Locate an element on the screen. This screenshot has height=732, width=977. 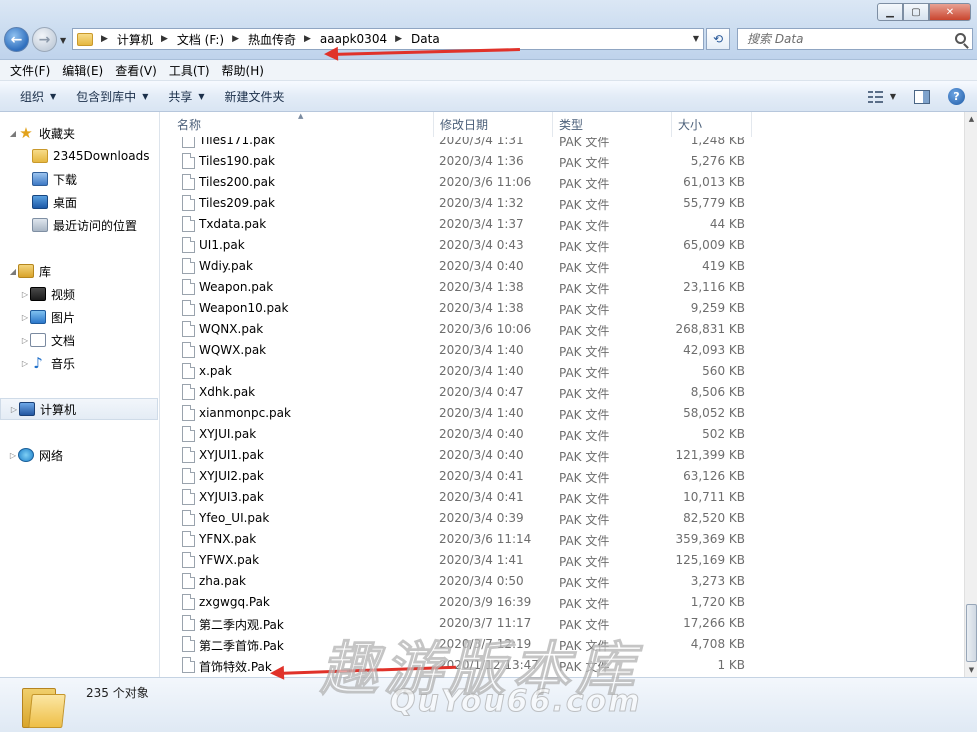
file-row: zha.pak 2020/3/4 0:50 PAK 文件 3,273 KB is located at coordinates (562, 581).